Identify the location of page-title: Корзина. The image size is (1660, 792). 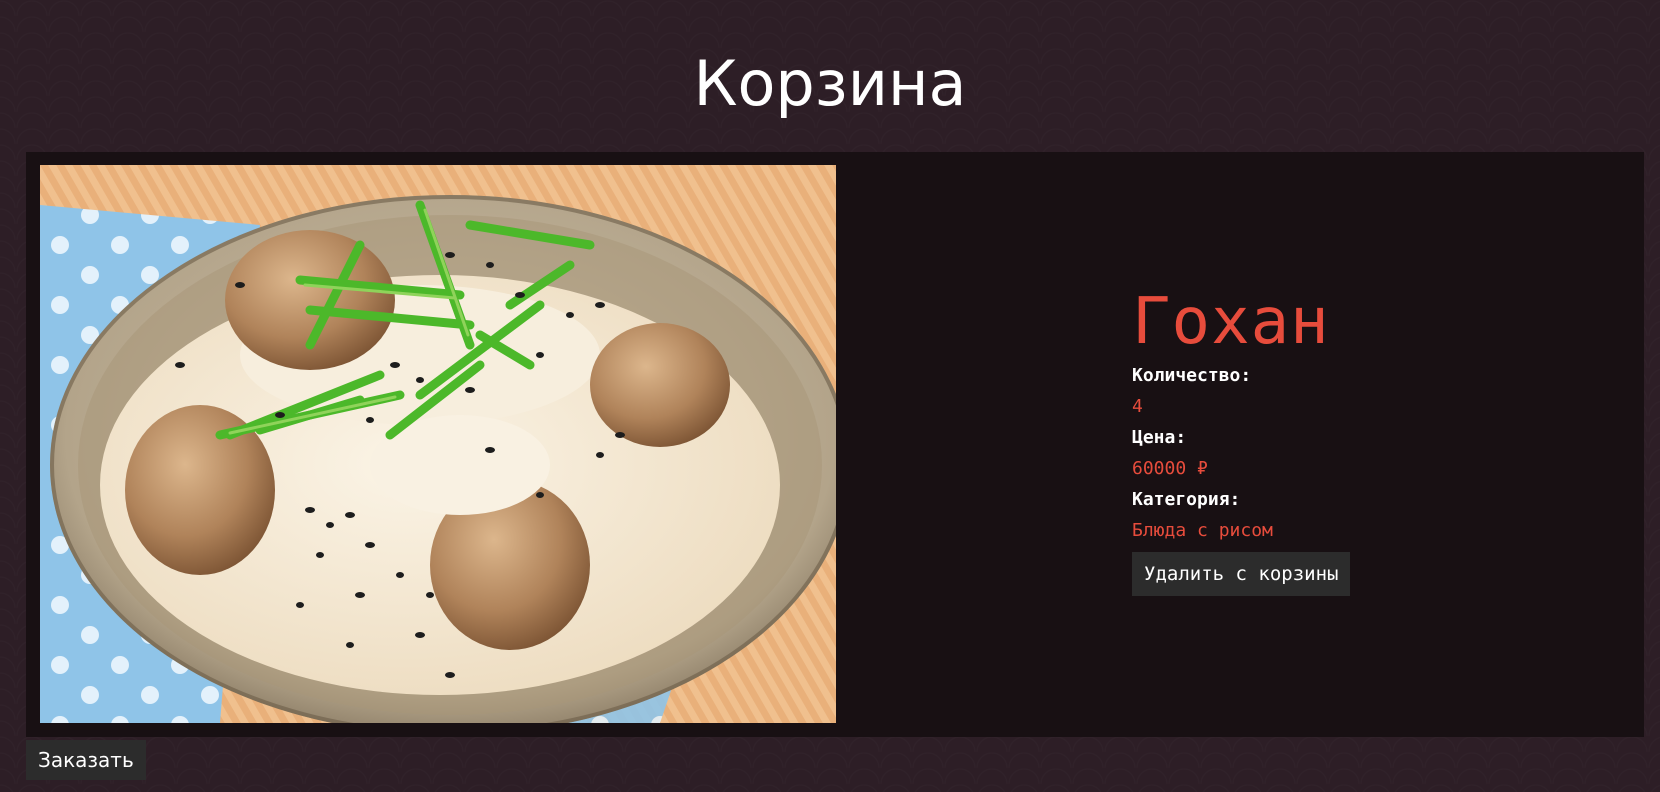
(830, 83).